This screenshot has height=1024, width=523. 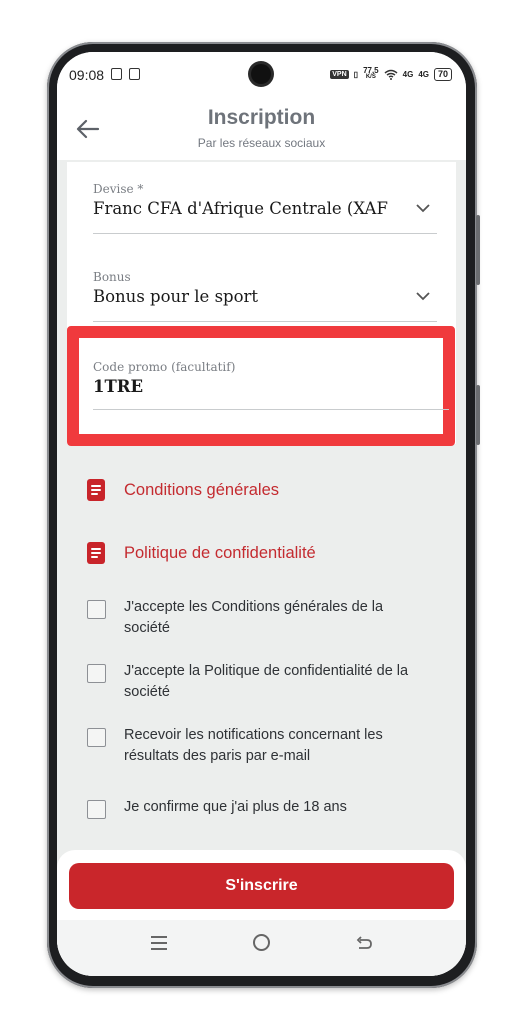 I want to click on promo-code-input: Code promo (facultatif) 1TRE, so click(x=271, y=385).